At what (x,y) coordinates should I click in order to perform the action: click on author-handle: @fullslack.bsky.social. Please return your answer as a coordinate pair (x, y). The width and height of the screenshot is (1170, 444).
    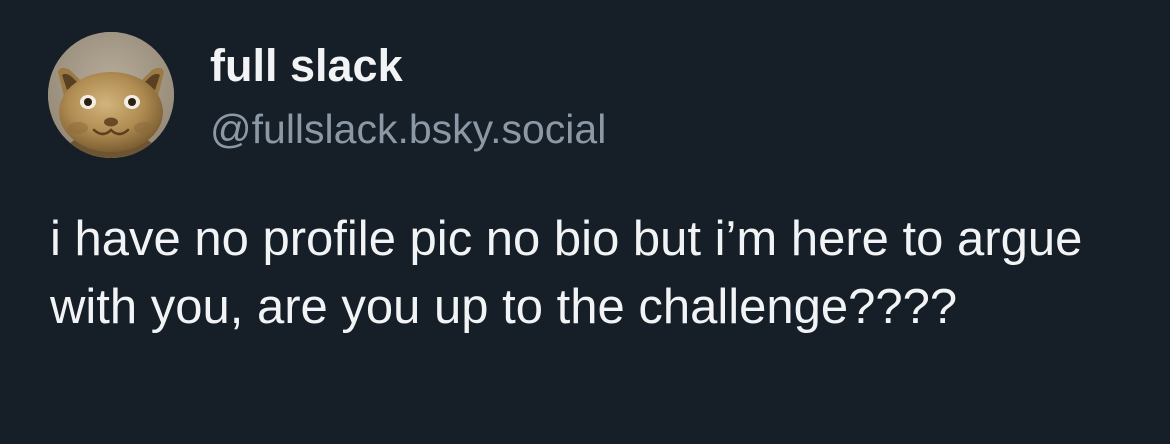
    Looking at the image, I should click on (408, 129).